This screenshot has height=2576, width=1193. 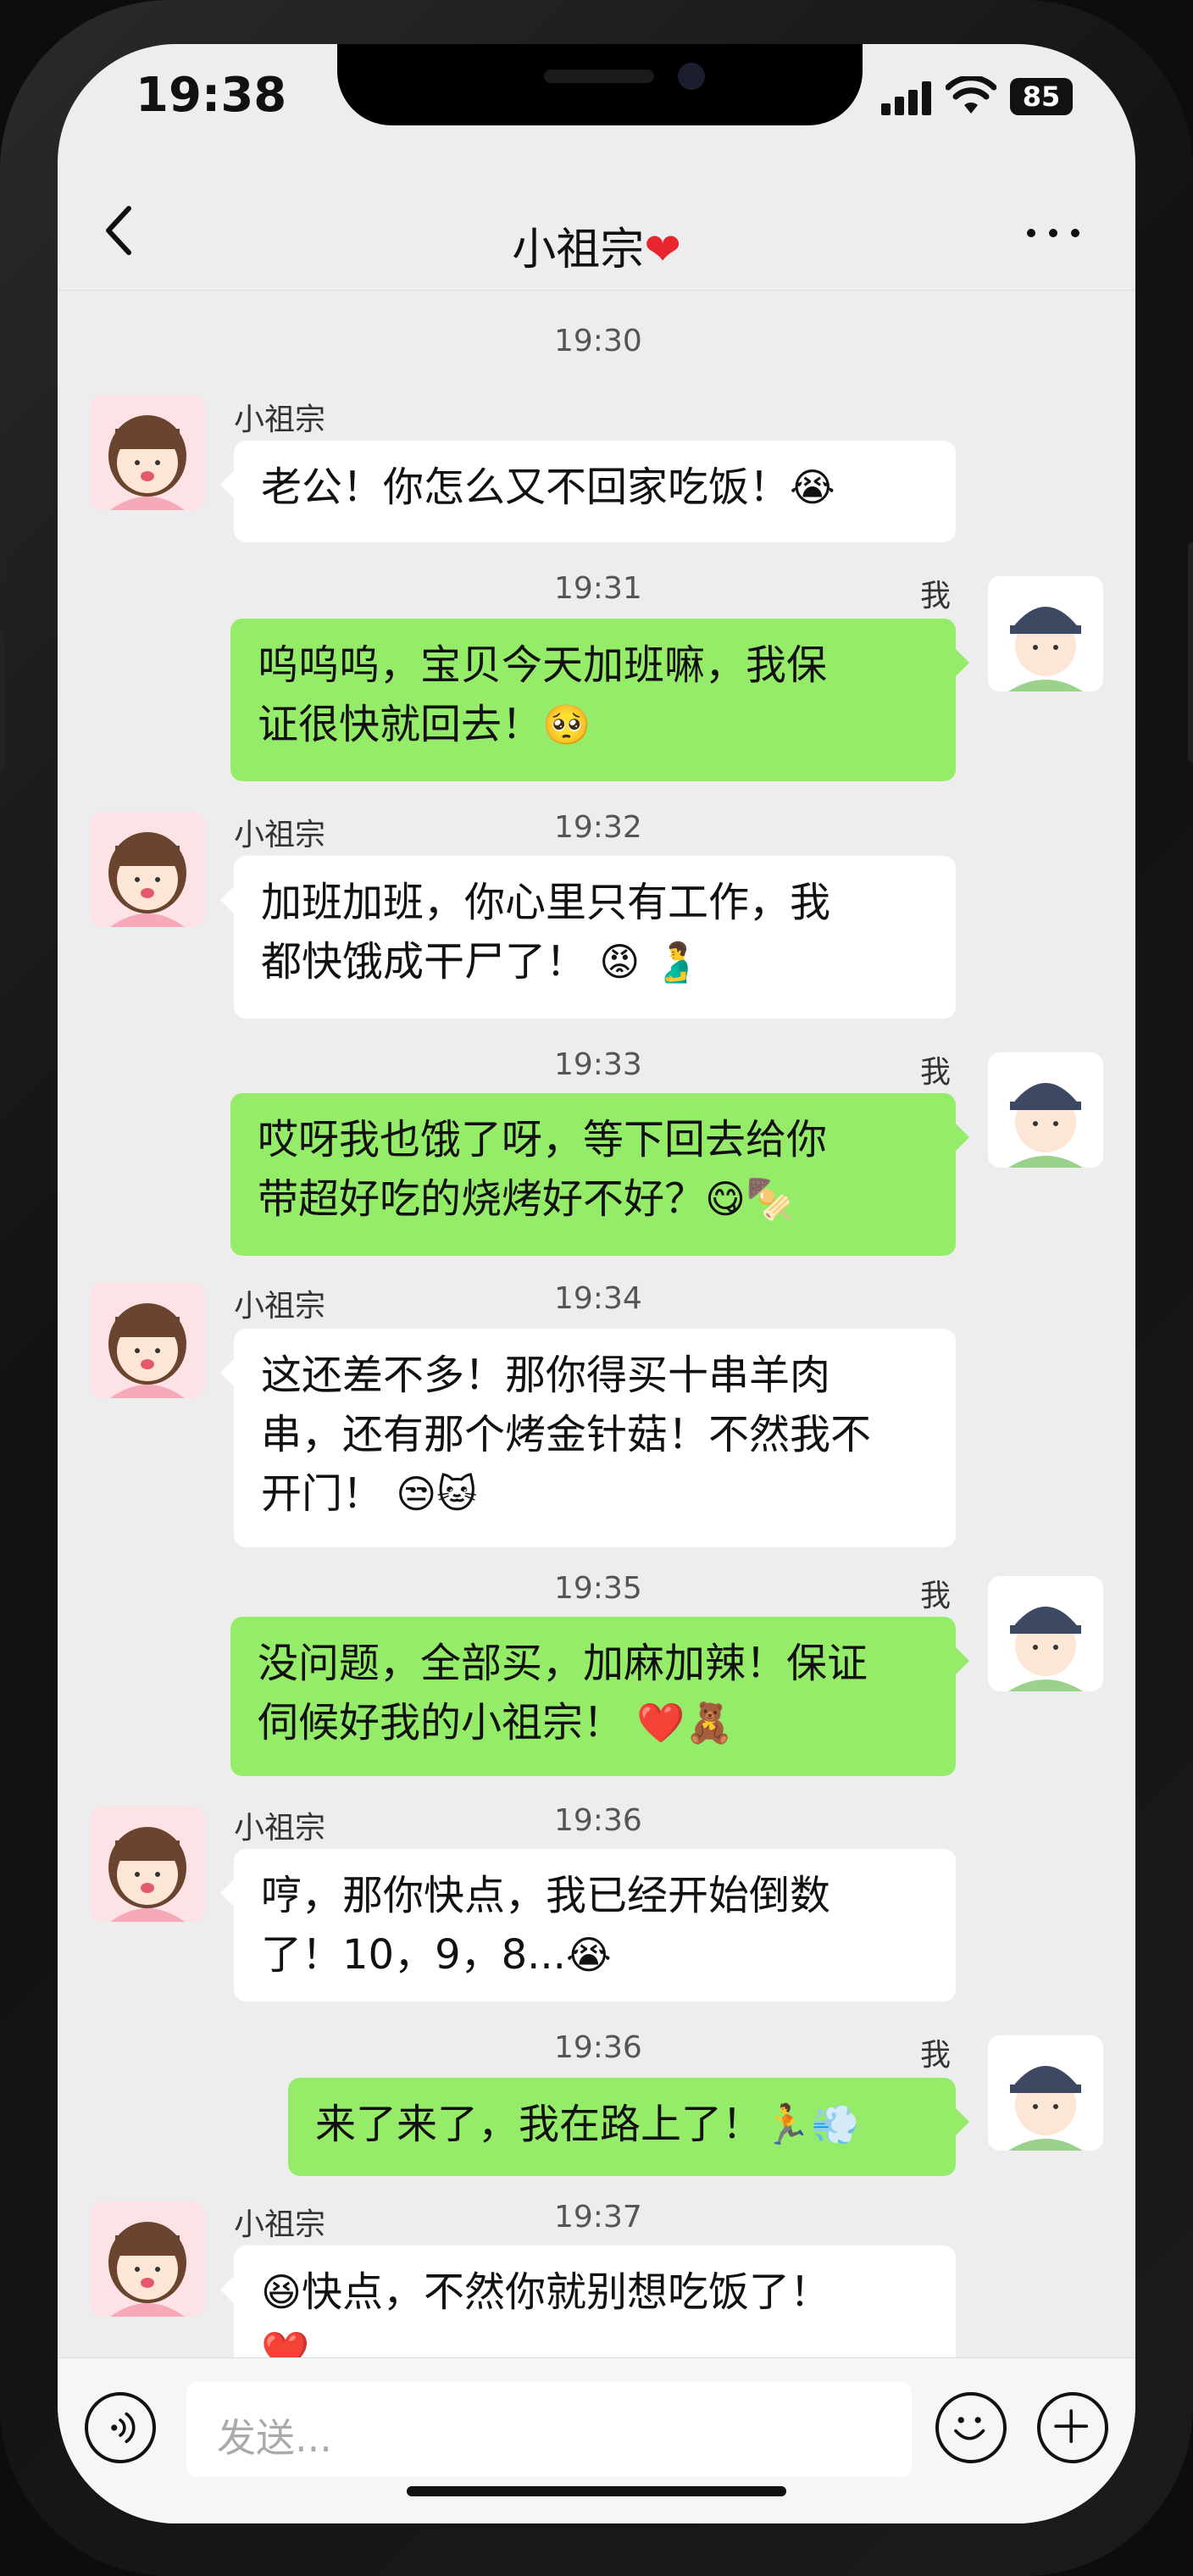 I want to click on message-text-line: 证很快就回去！, so click(x=400, y=724).